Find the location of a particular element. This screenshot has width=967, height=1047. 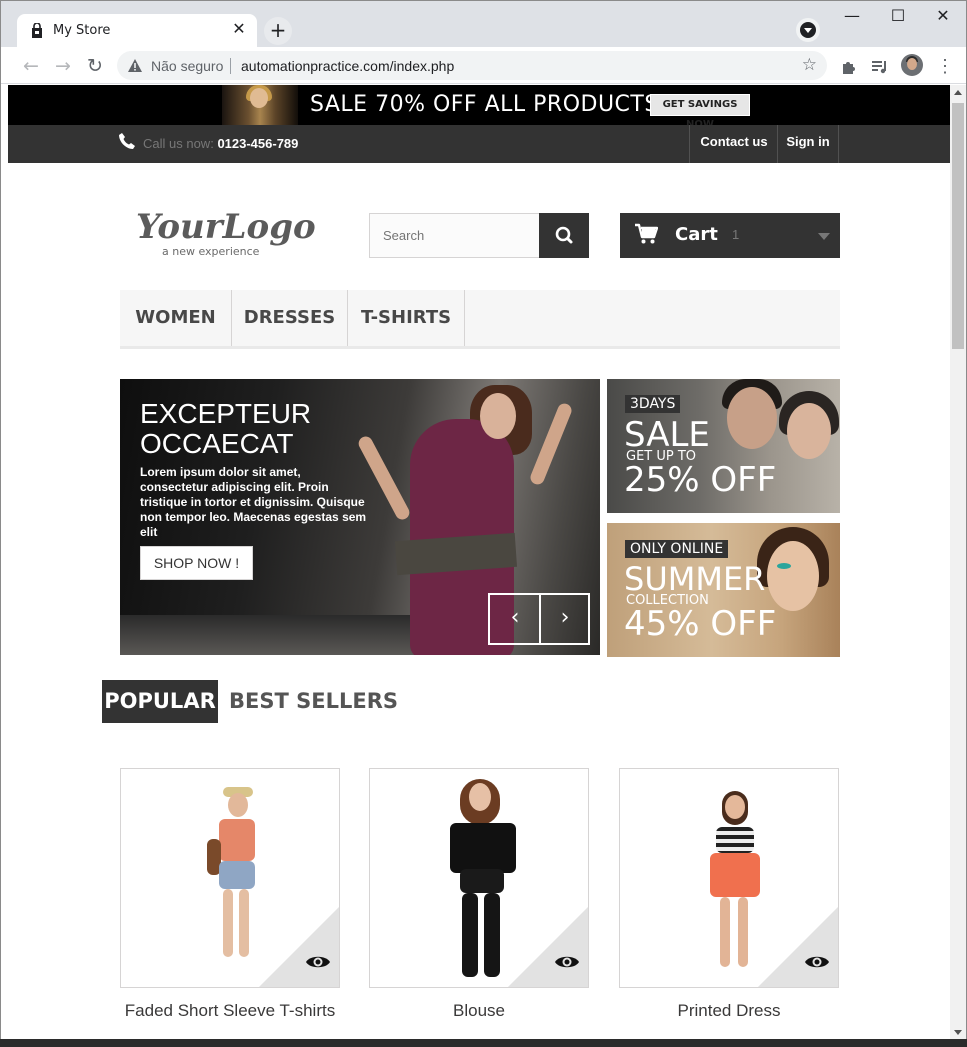

close-window-button: ✕ is located at coordinates (943, 17).